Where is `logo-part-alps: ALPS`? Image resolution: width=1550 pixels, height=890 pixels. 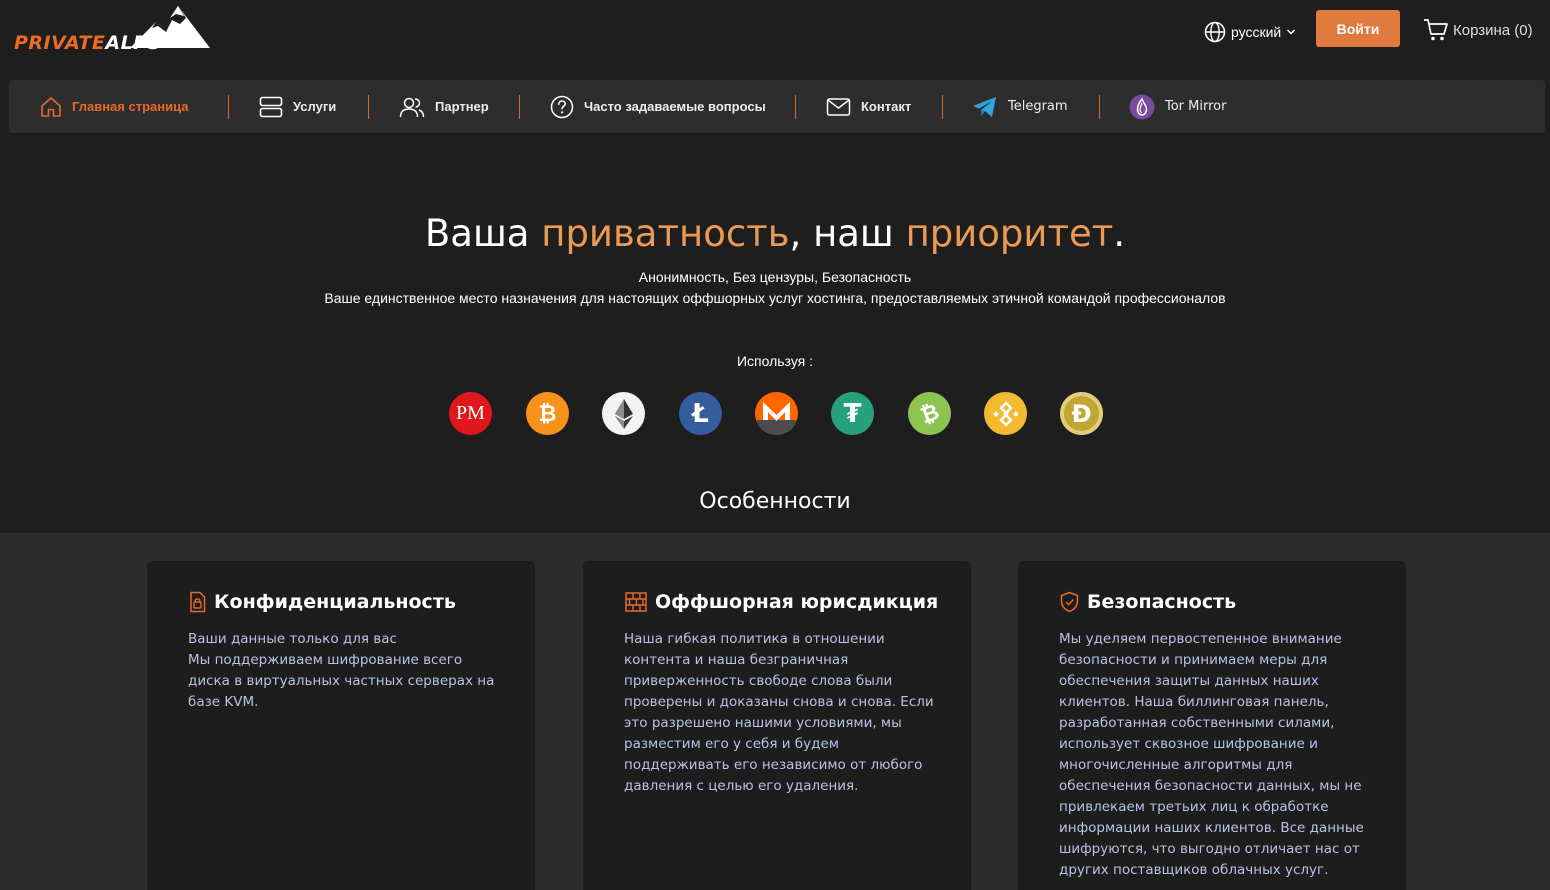 logo-part-alps: ALPS is located at coordinates (133, 43).